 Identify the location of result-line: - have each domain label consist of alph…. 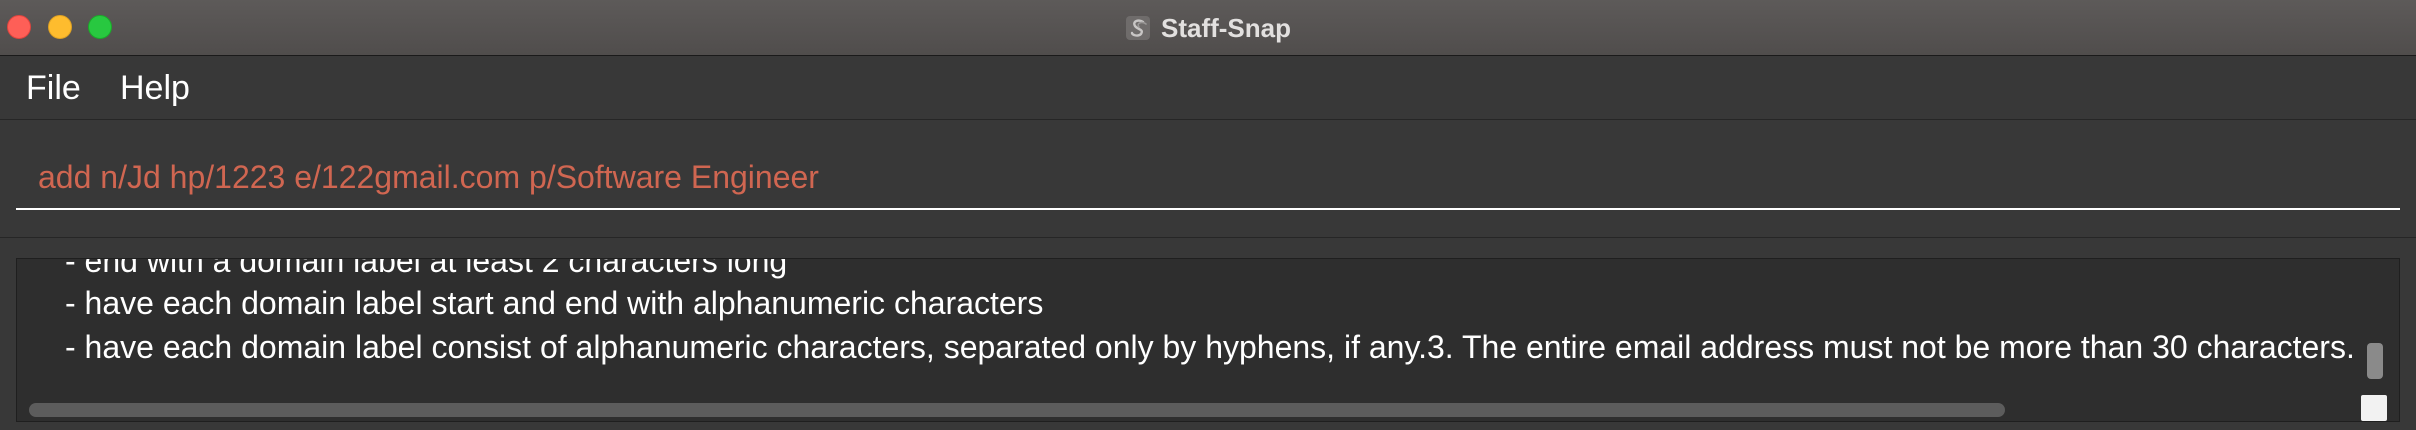
(1210, 347).